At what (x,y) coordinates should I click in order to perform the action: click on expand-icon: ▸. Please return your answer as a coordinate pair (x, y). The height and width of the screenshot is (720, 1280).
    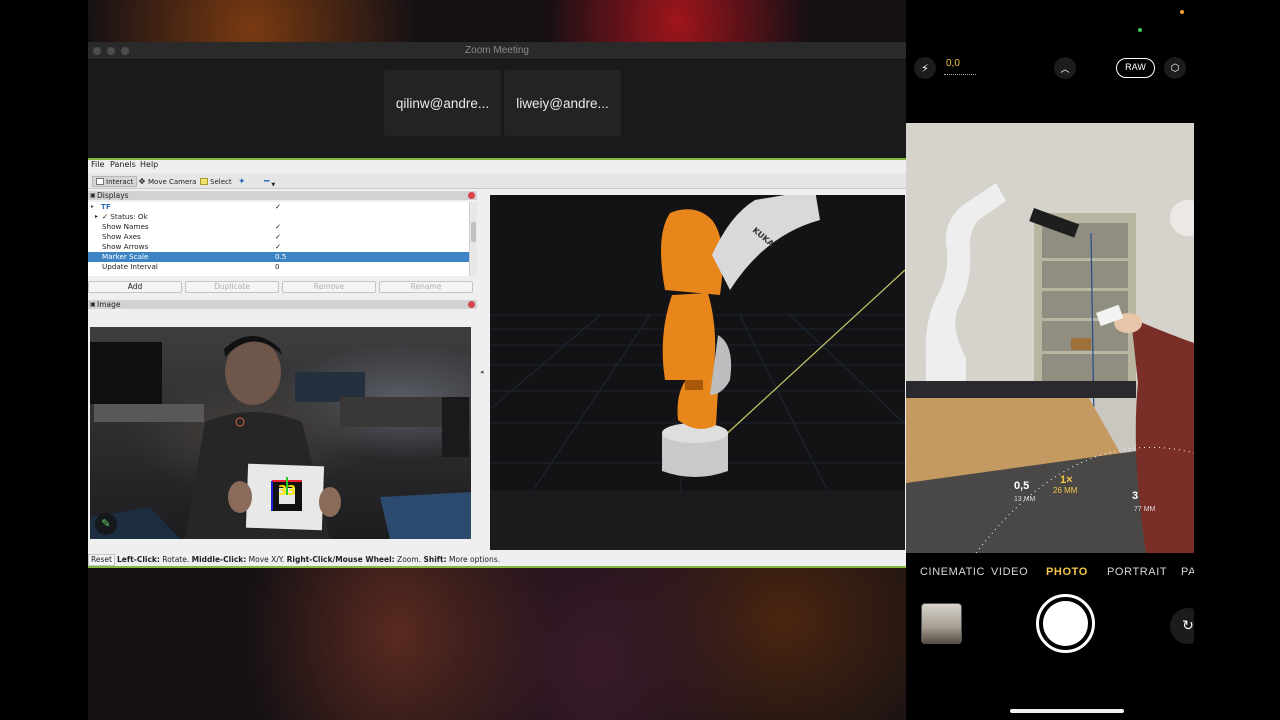
    Looking at the image, I should click on (96, 217).